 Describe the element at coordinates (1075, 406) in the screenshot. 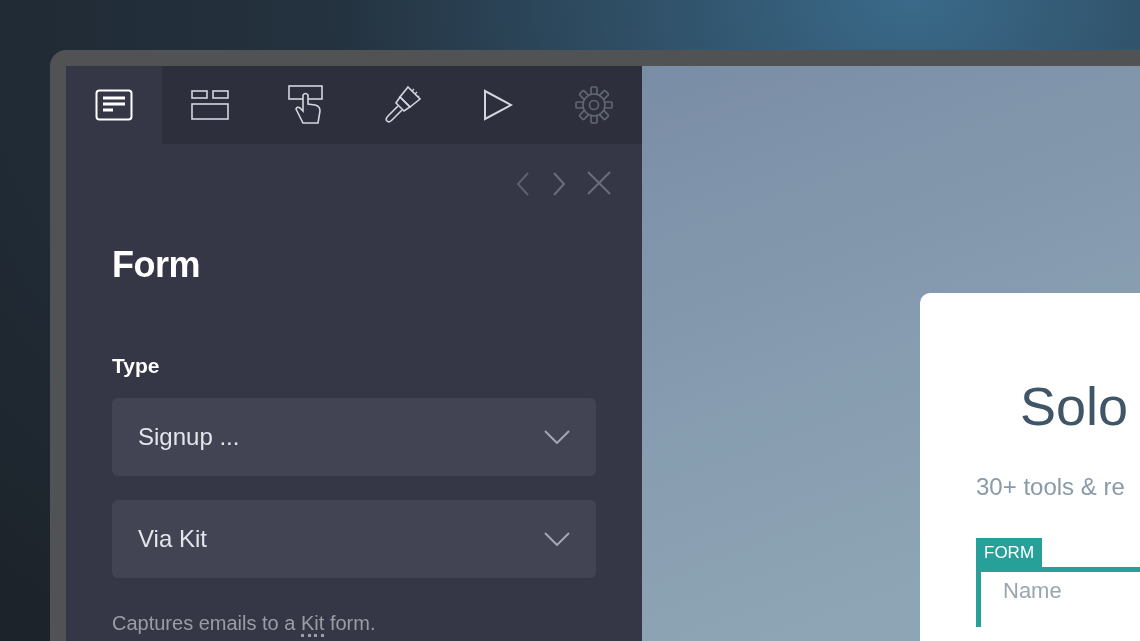

I see `preview-heading: Solo` at that location.